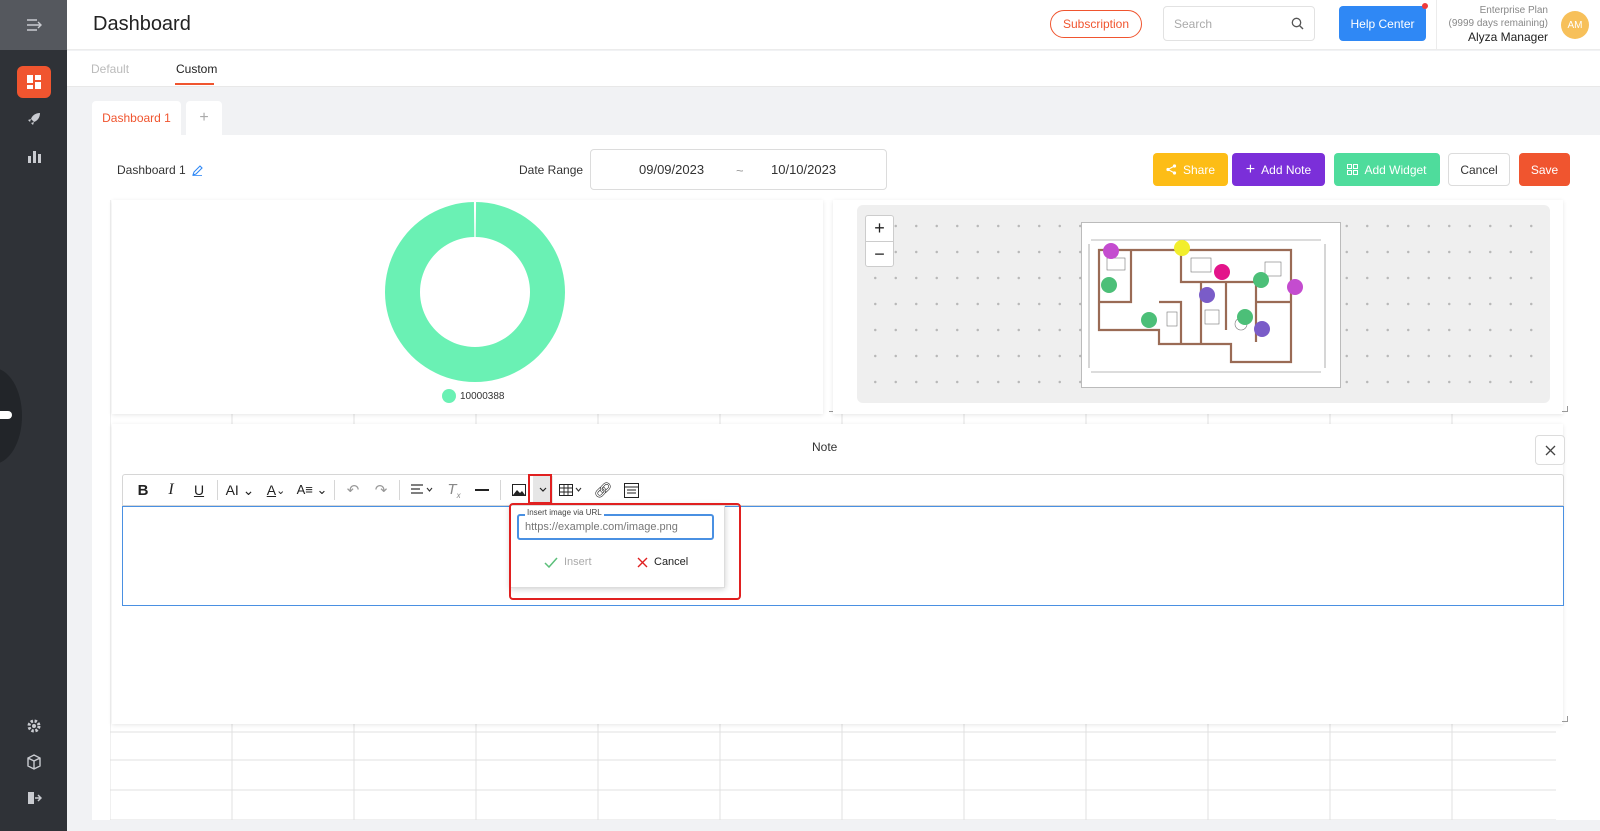 This screenshot has height=831, width=1600. I want to click on page-title: Dashboard, so click(142, 24).